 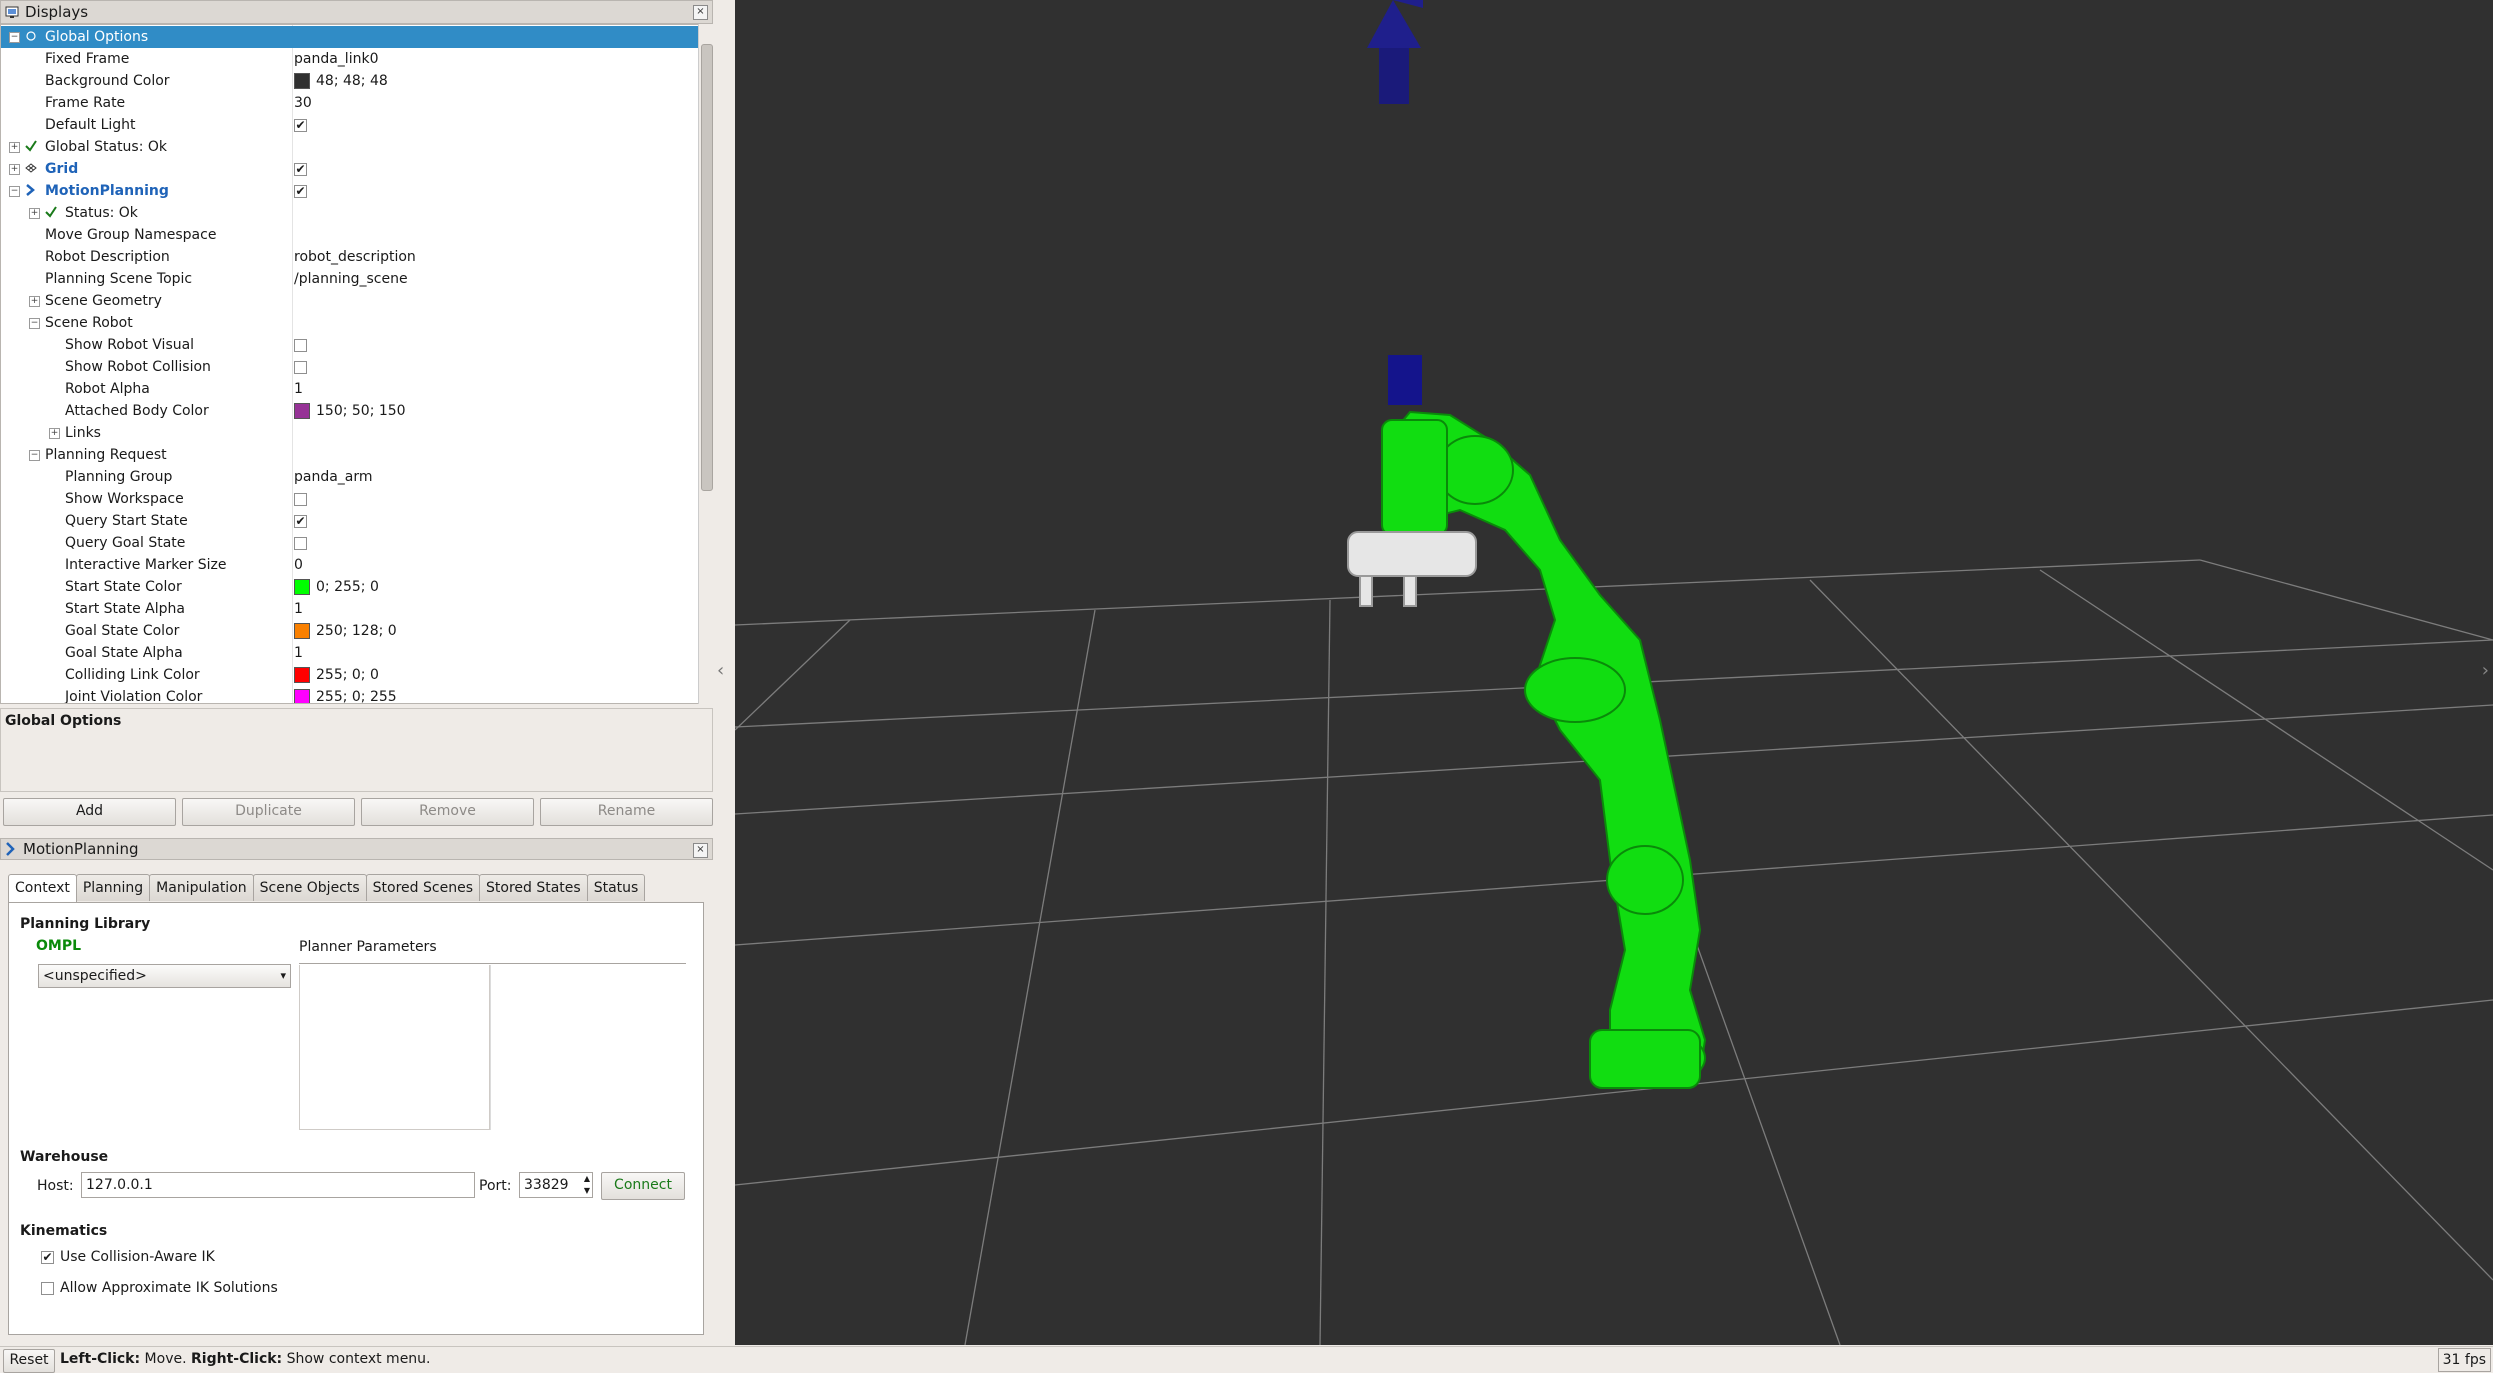 I want to click on property-row: Interactive Marker Size 0, so click(x=349, y=565).